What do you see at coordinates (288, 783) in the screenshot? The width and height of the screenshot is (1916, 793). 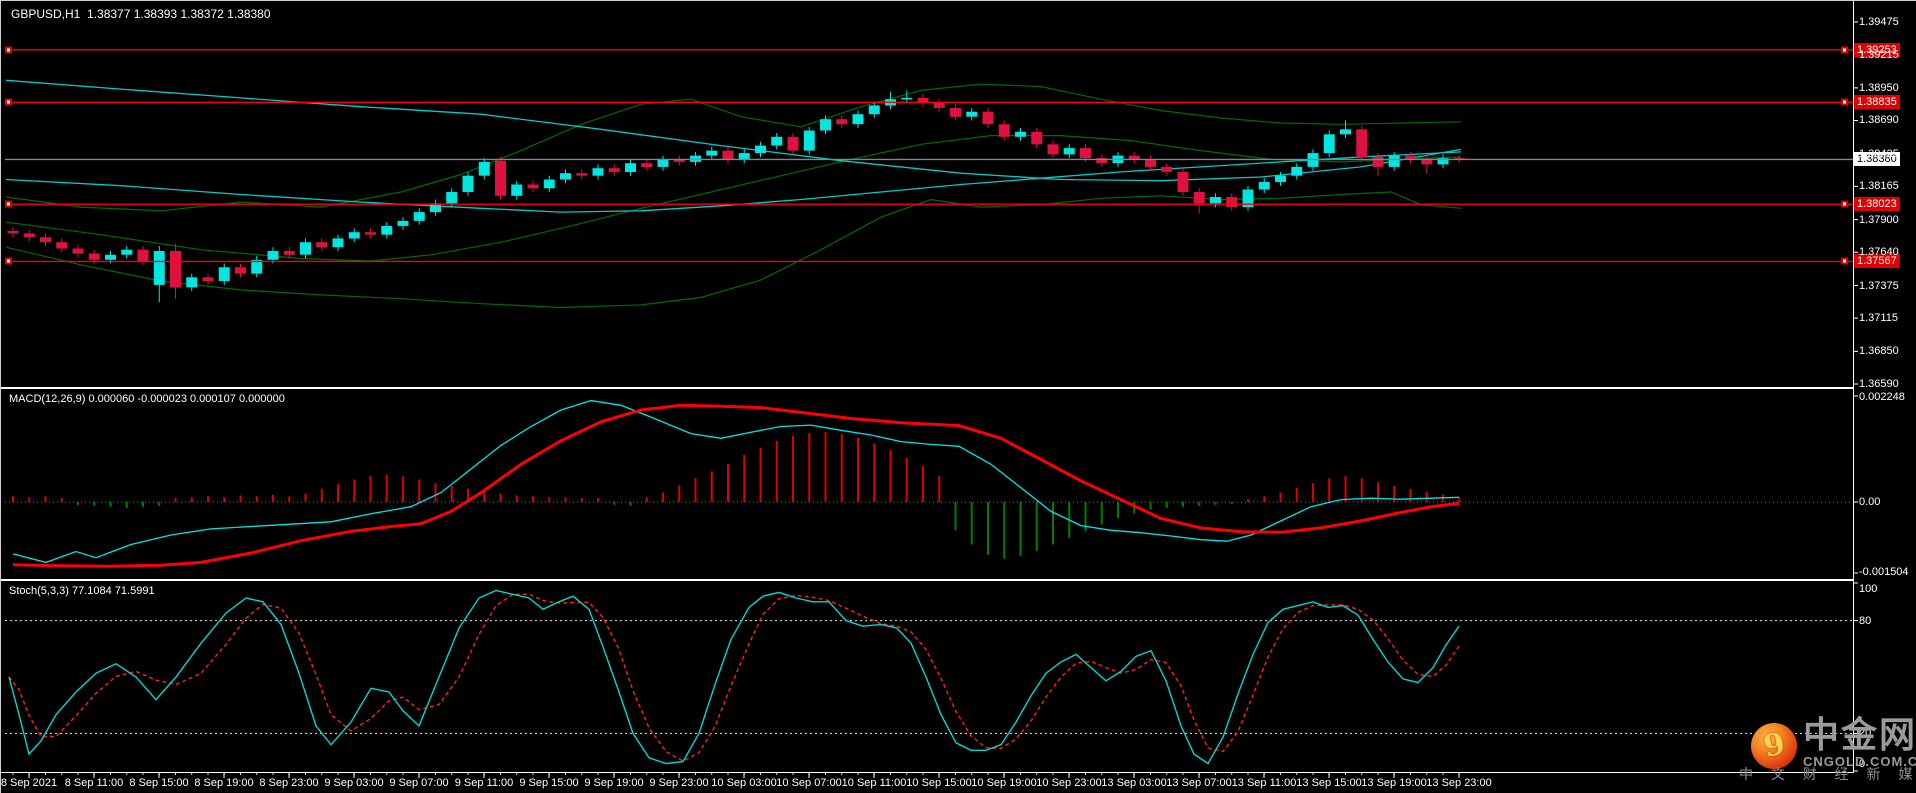 I see `time-axis-label: 8 Sep 23:00` at bounding box center [288, 783].